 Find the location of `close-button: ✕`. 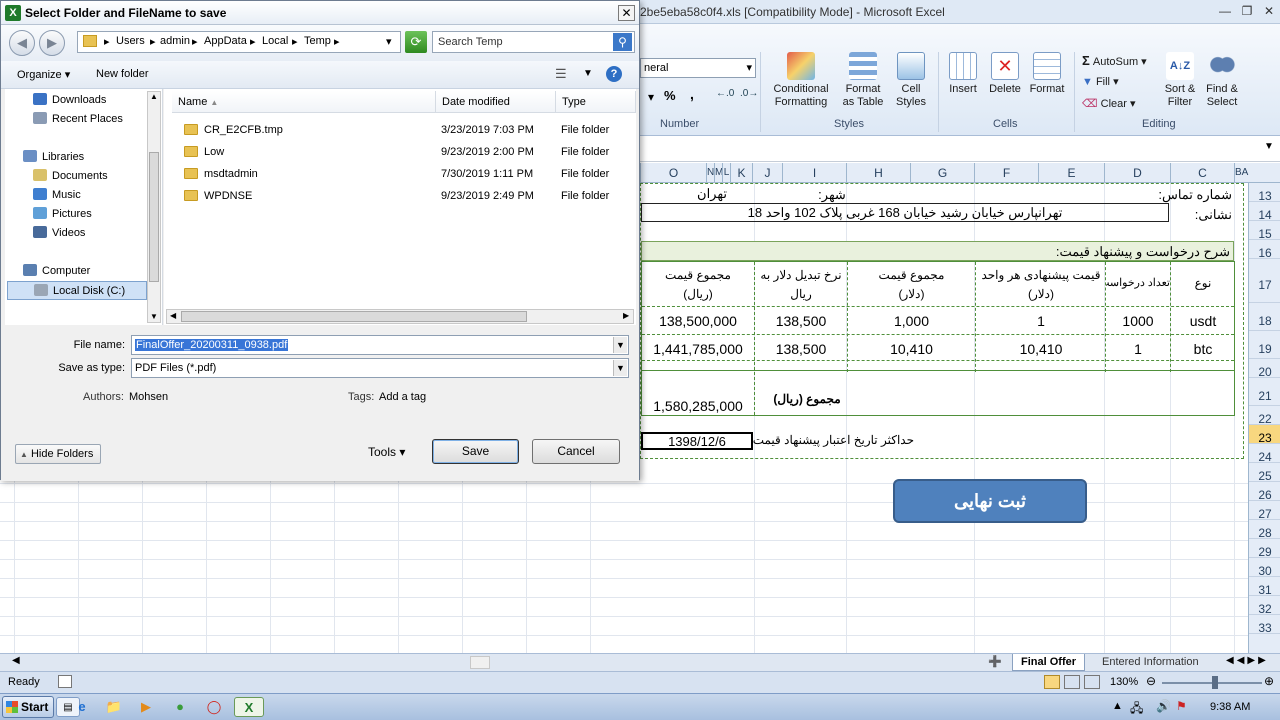

close-button: ✕ is located at coordinates (1269, 11).